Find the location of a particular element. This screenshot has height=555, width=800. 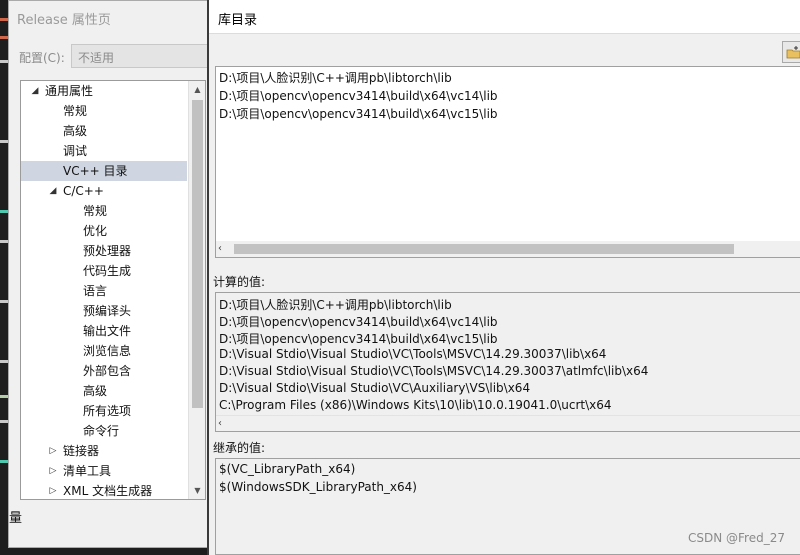

dialog-title: 库目录 is located at coordinates (238, 20).